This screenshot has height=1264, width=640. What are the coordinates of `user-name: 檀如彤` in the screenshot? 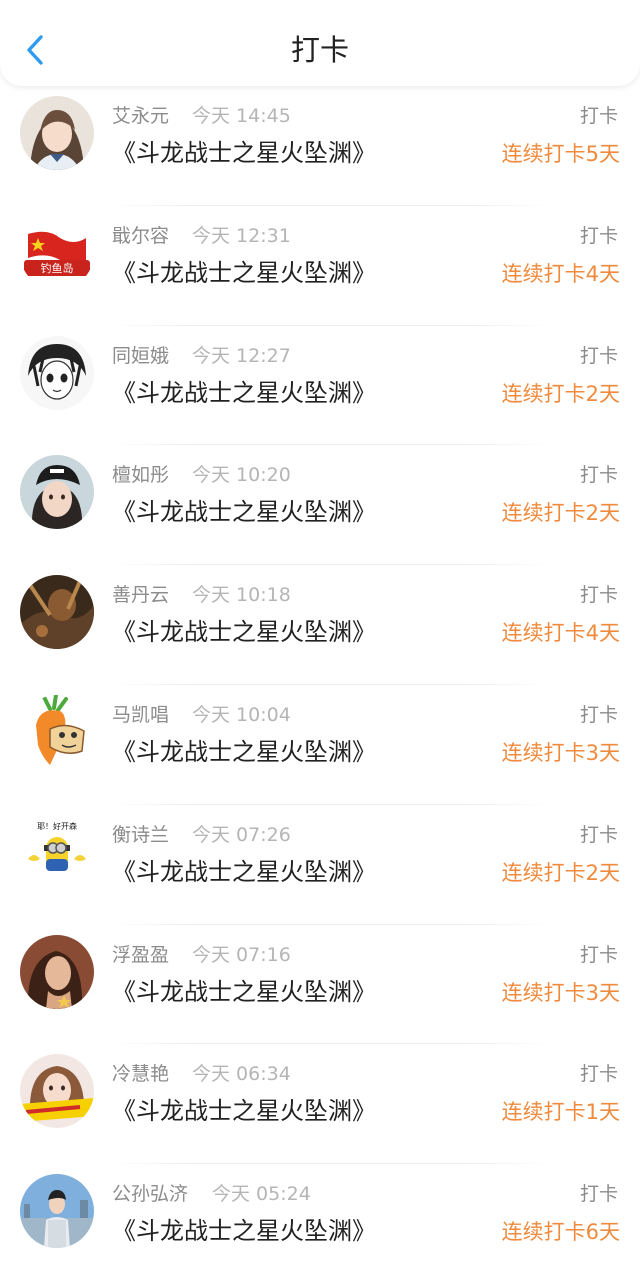 It's located at (141, 475).